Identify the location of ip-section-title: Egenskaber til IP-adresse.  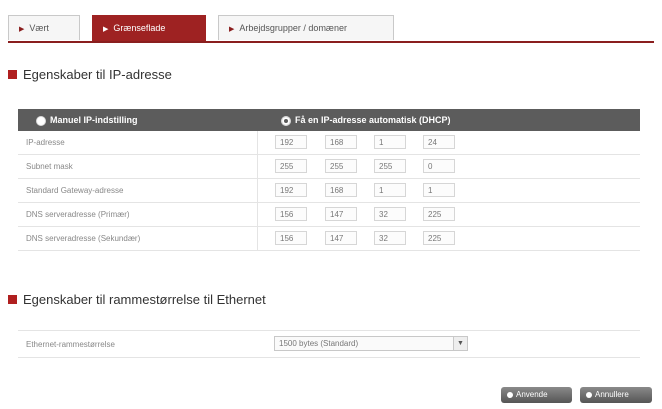
(90, 74).